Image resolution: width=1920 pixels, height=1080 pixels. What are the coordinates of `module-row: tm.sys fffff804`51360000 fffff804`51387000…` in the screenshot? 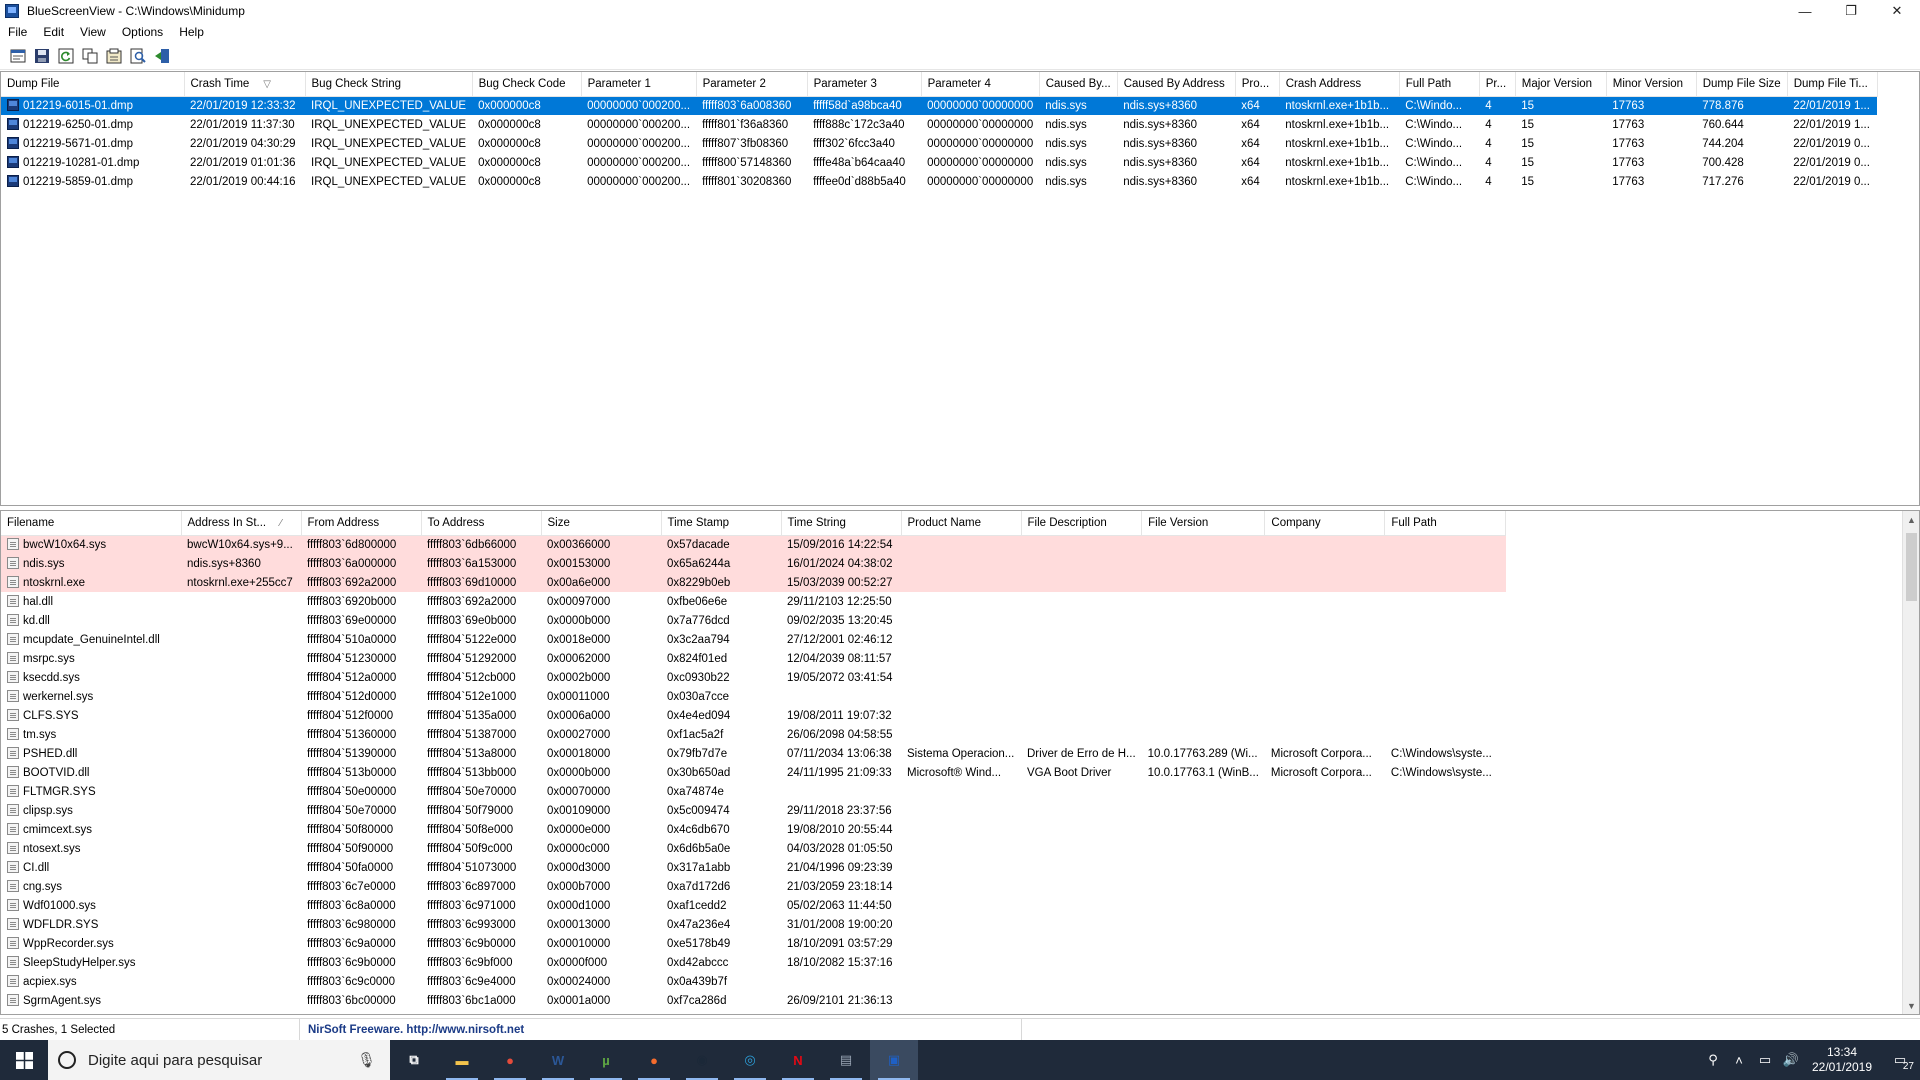 It's located at (753, 734).